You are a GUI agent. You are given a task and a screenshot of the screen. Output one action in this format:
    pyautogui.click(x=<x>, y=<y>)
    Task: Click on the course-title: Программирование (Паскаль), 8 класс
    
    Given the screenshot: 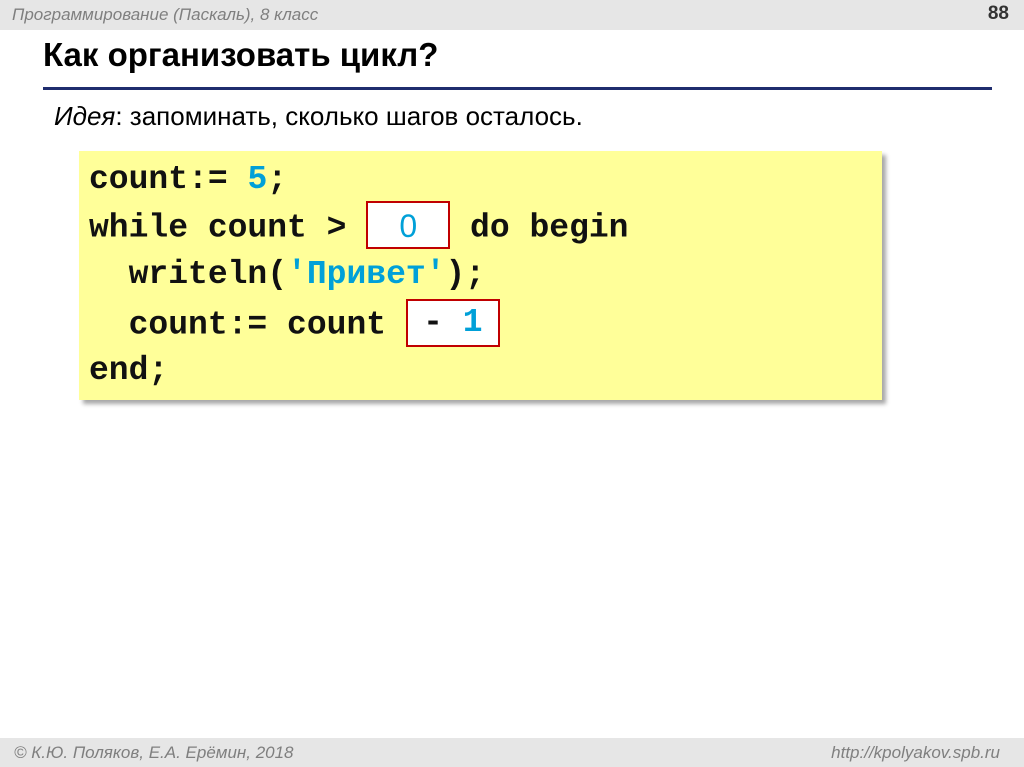 What is the action you would take?
    pyautogui.click(x=165, y=14)
    